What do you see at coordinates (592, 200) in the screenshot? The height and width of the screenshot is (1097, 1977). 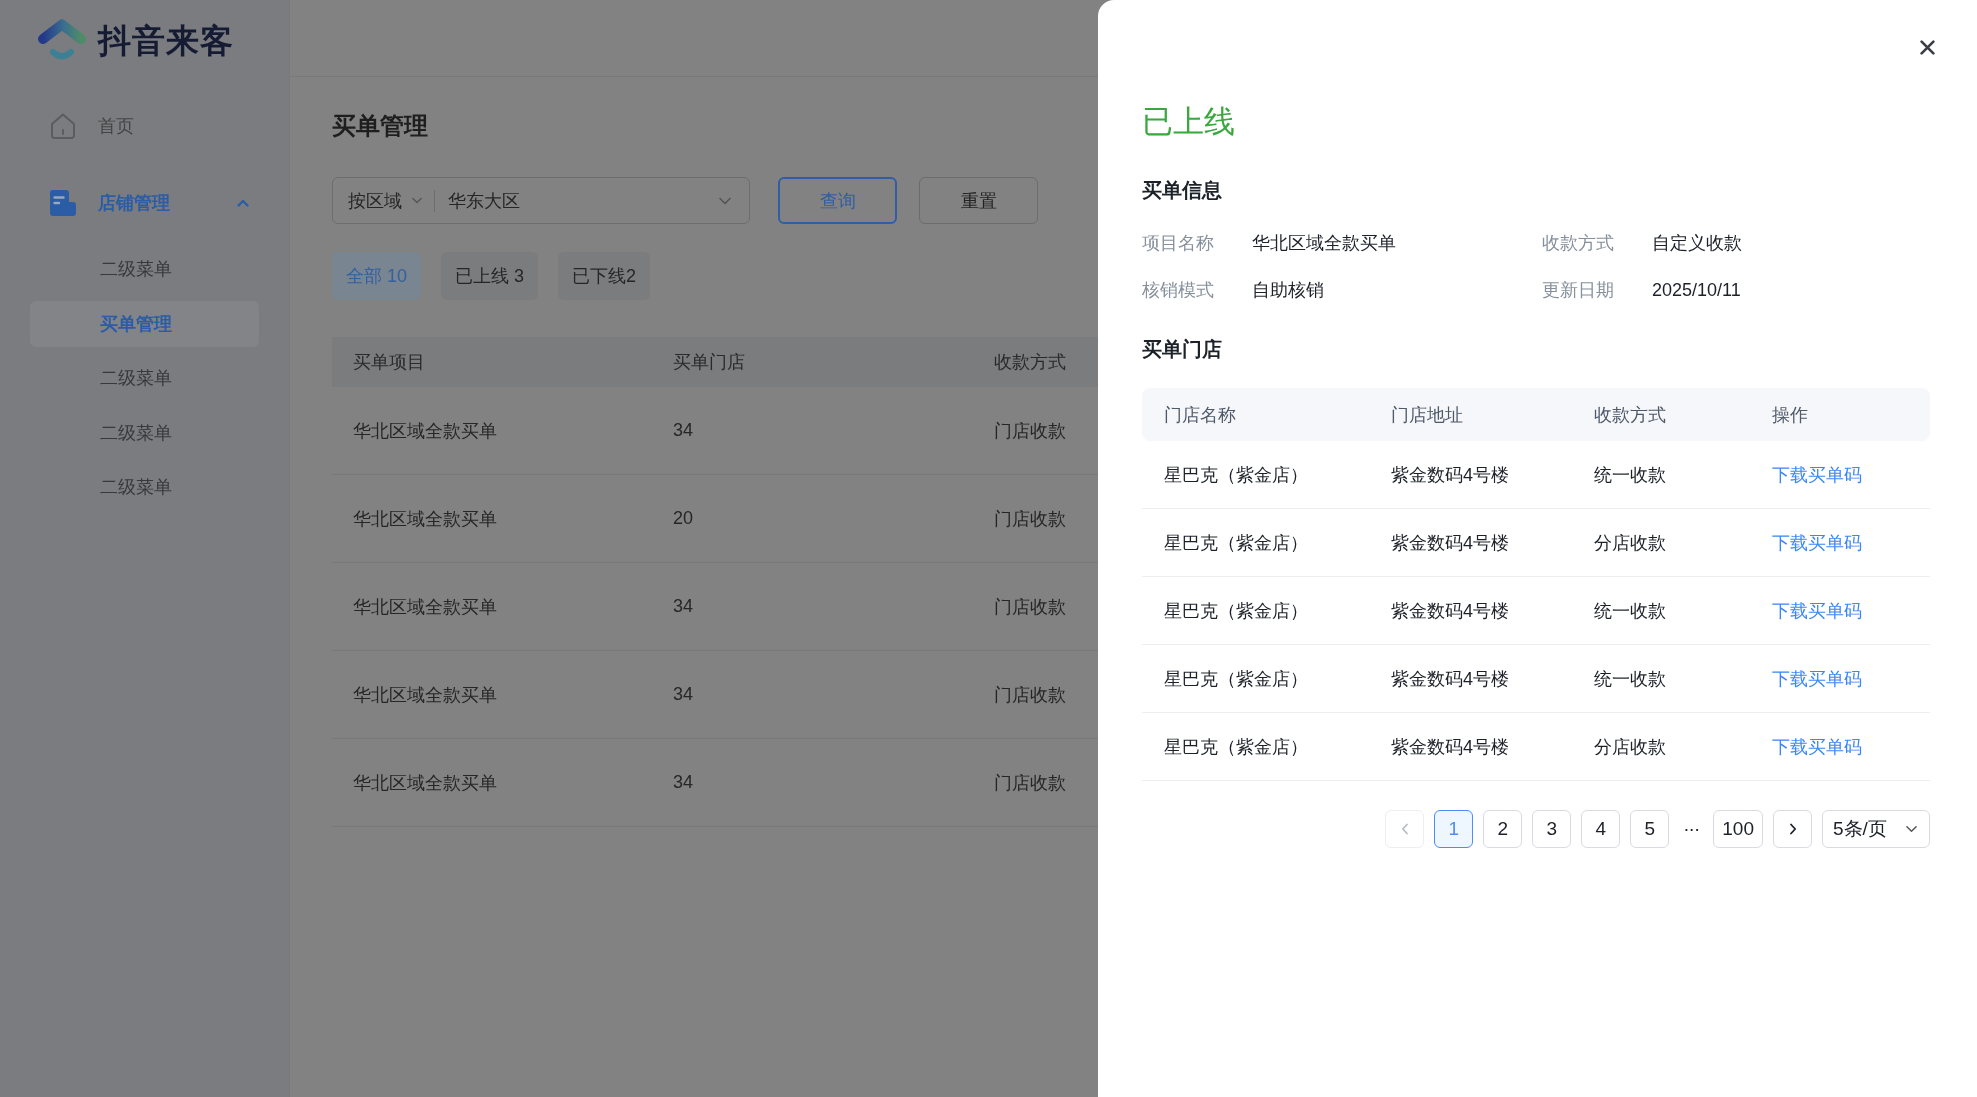 I see `region-select: 华东大区` at bounding box center [592, 200].